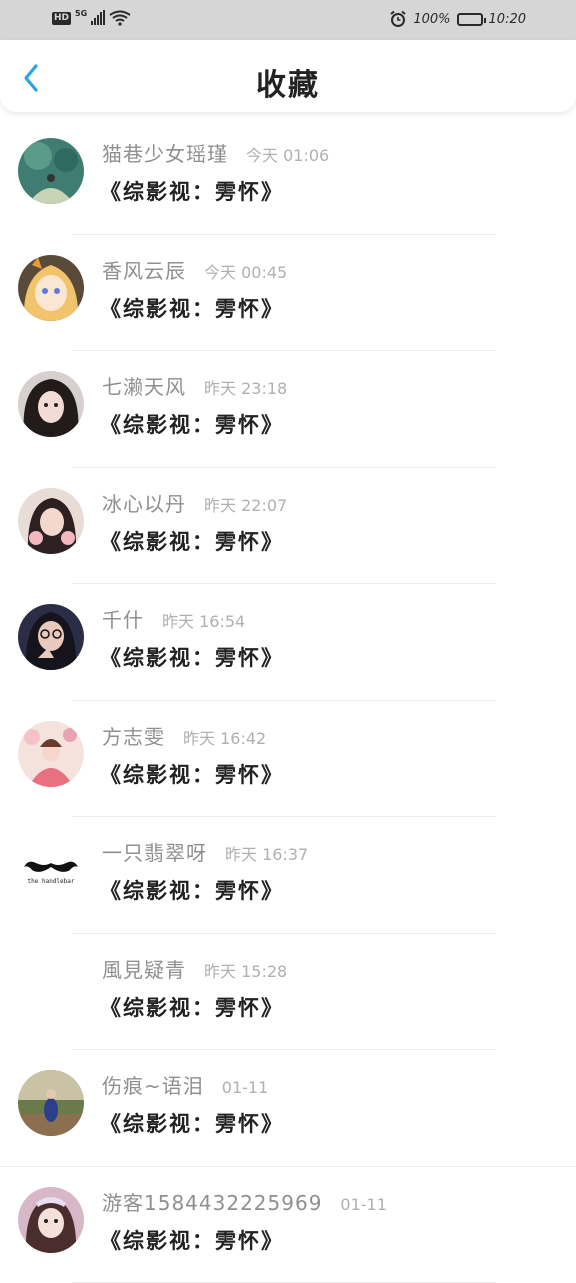  I want to click on alarm-icon, so click(398, 19).